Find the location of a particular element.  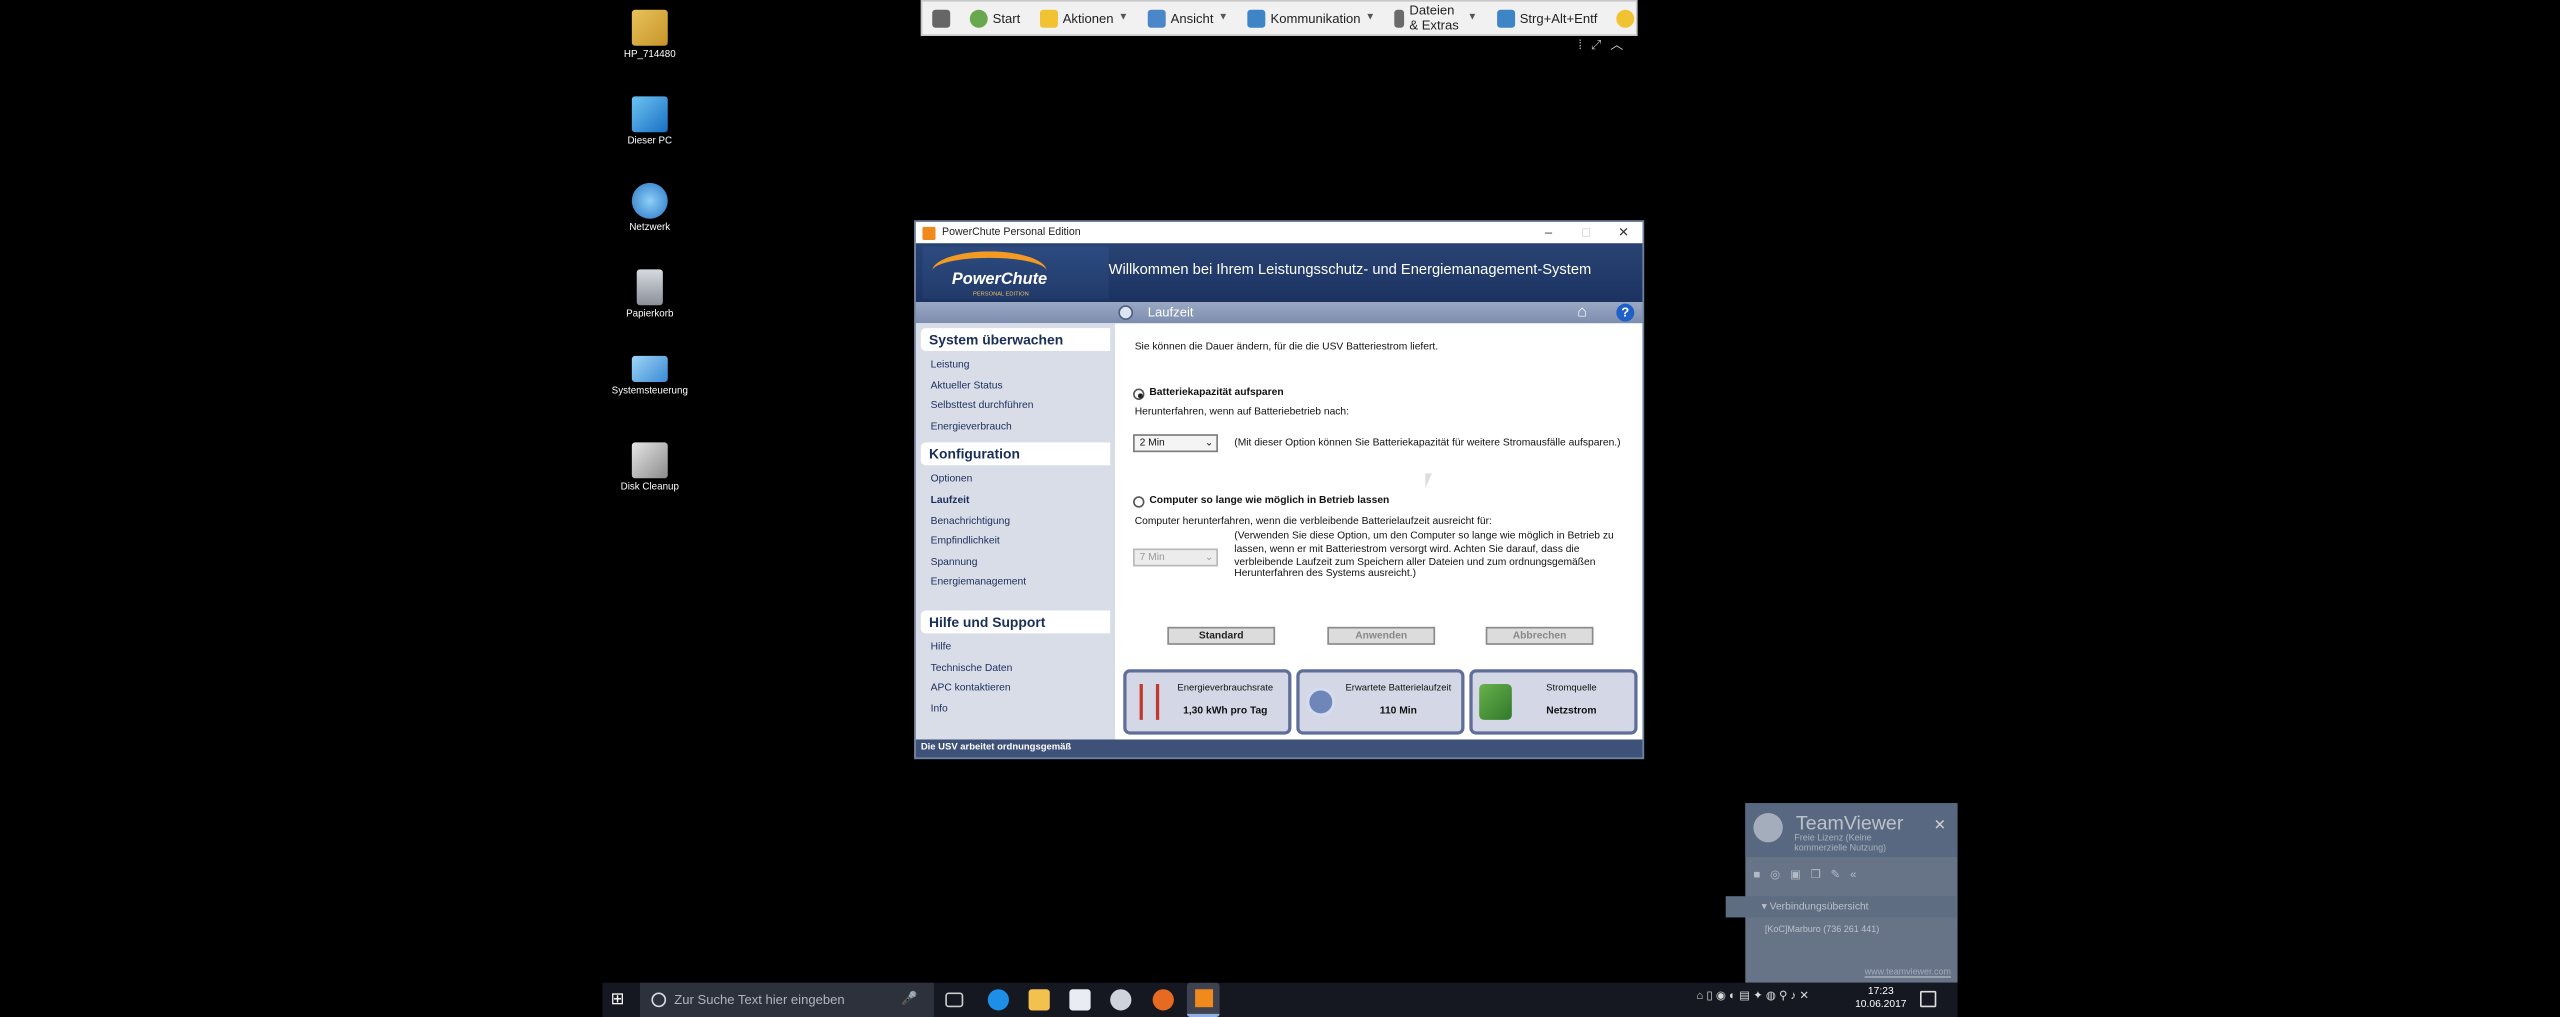

toolbar-kommunikation-label: Kommunikation is located at coordinates (1315, 18).